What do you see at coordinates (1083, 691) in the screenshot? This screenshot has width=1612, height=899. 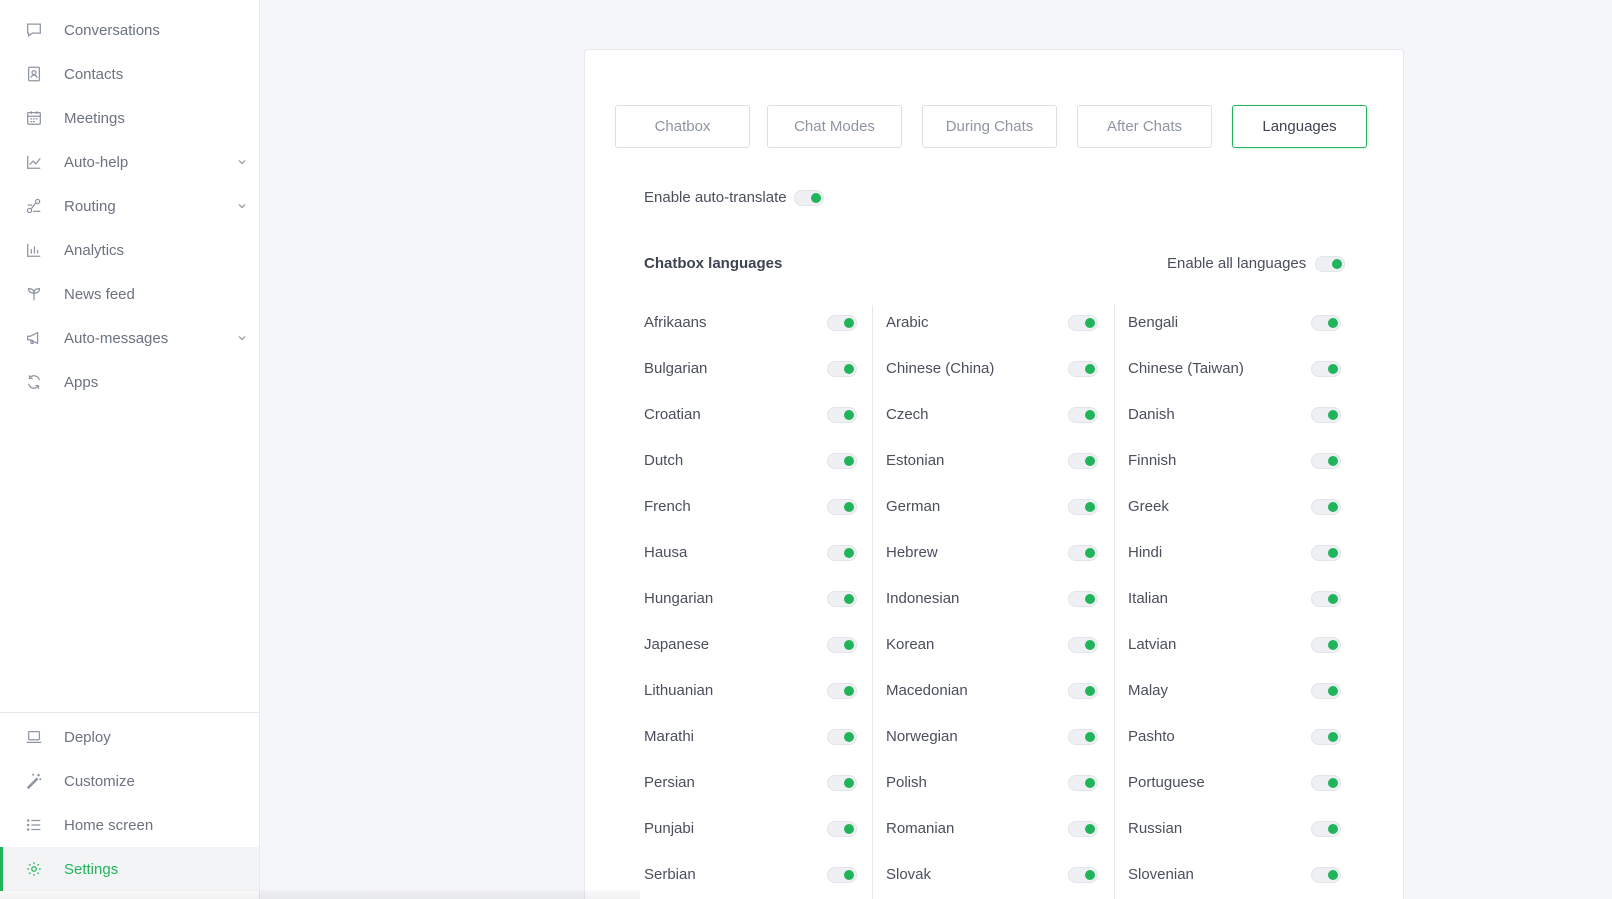 I see `language-toggle-macedonian` at bounding box center [1083, 691].